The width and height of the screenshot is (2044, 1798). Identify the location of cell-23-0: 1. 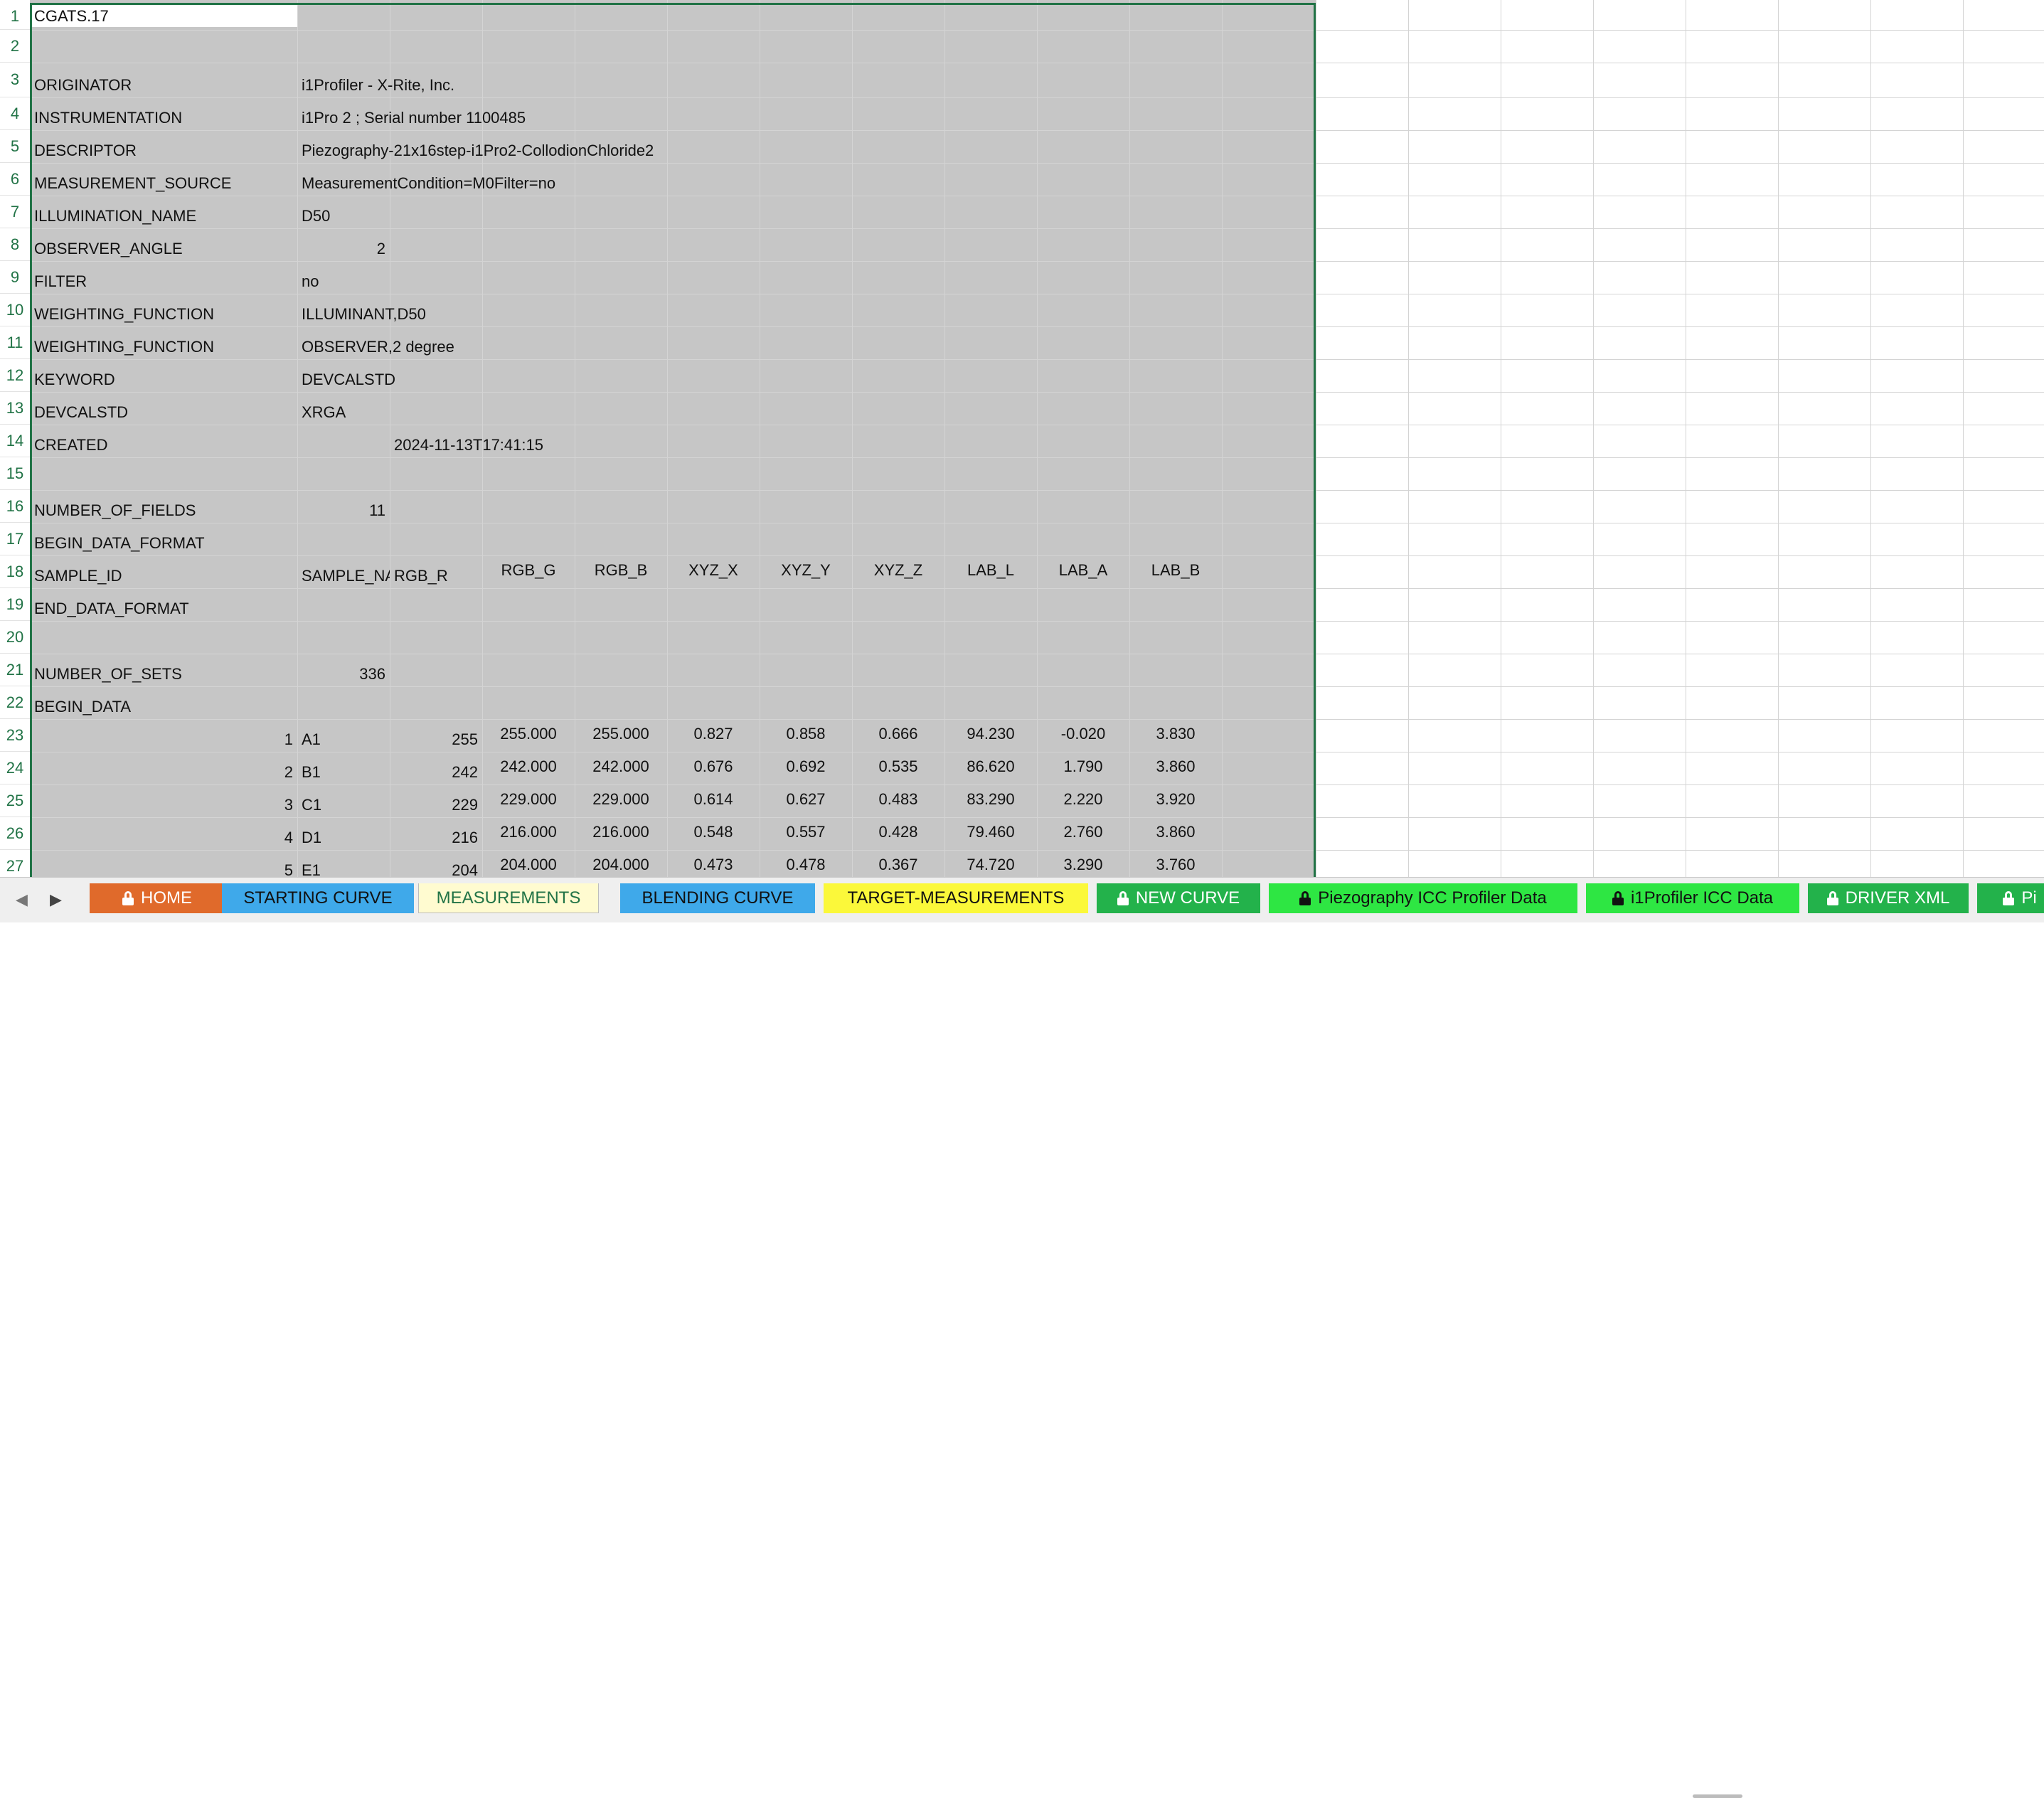
(161, 739).